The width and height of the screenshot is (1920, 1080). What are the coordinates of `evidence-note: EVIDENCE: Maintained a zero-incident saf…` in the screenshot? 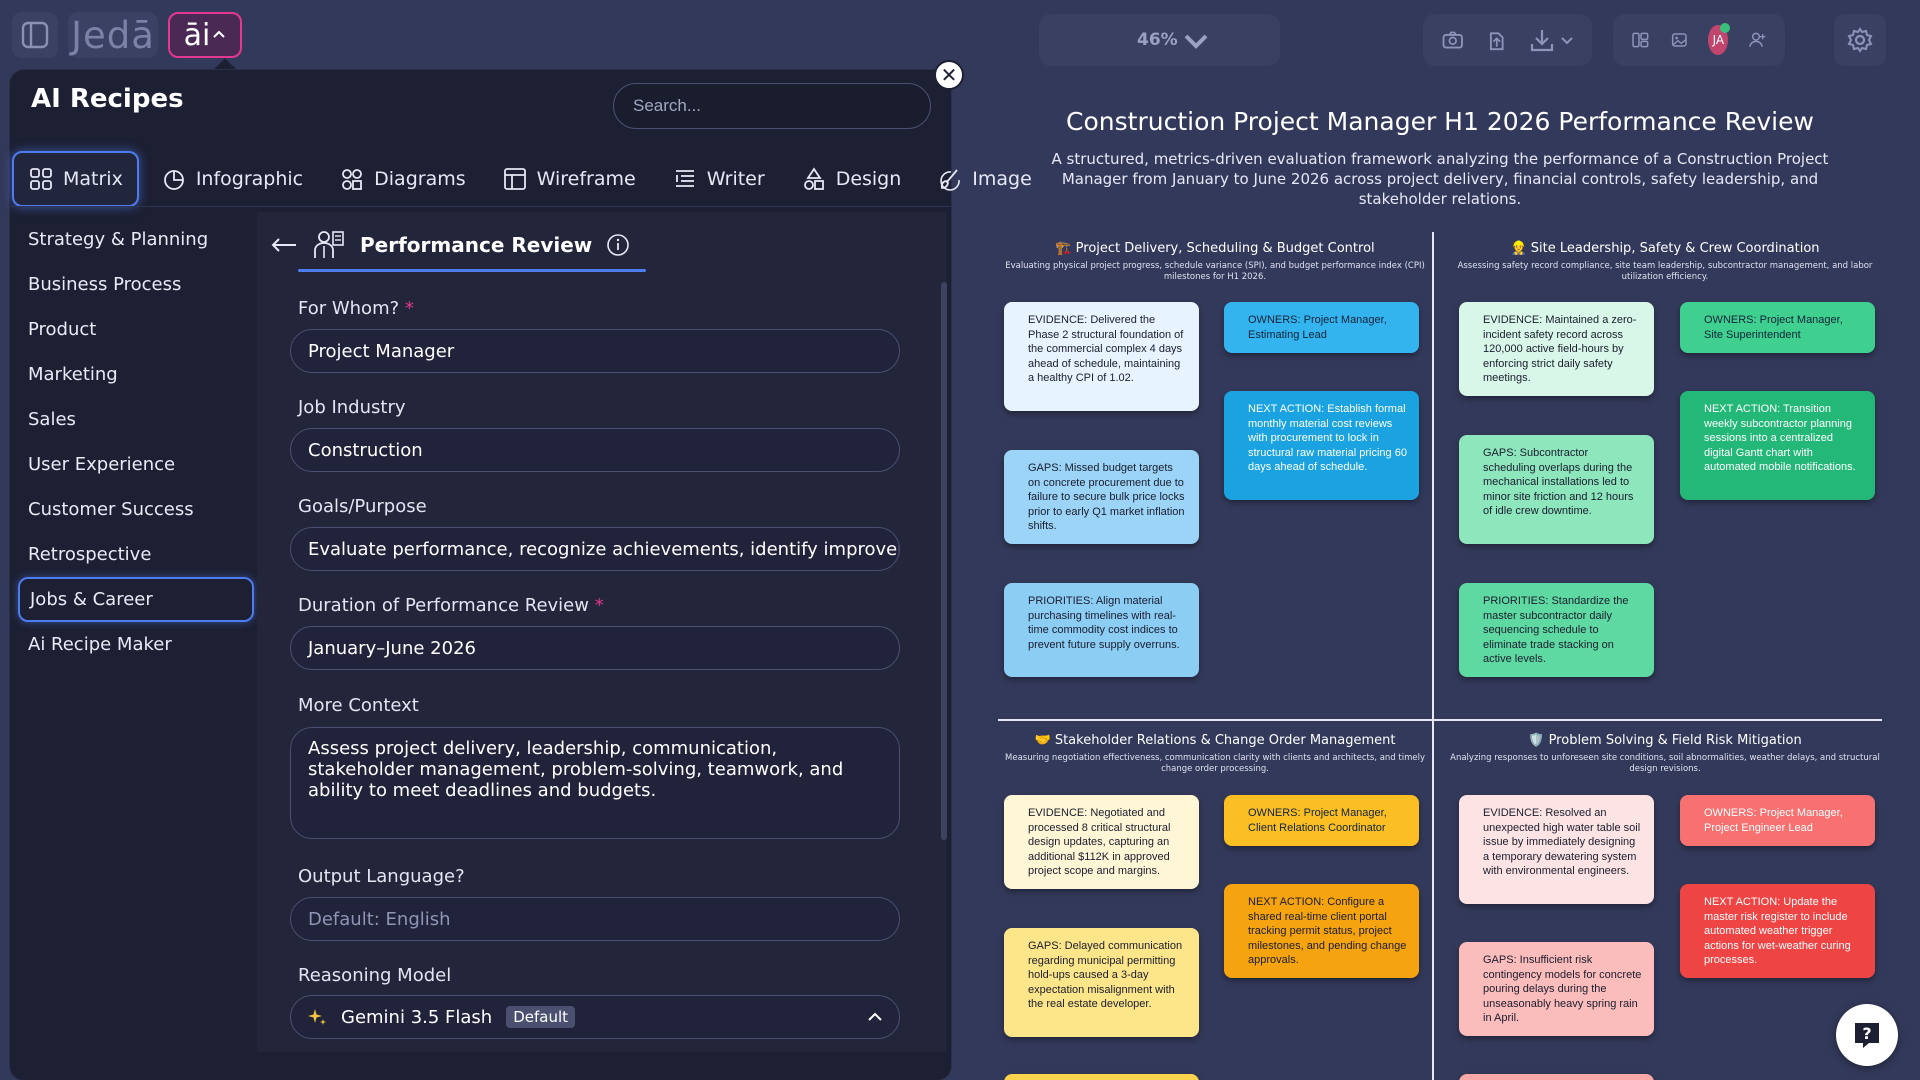 It's located at (1556, 349).